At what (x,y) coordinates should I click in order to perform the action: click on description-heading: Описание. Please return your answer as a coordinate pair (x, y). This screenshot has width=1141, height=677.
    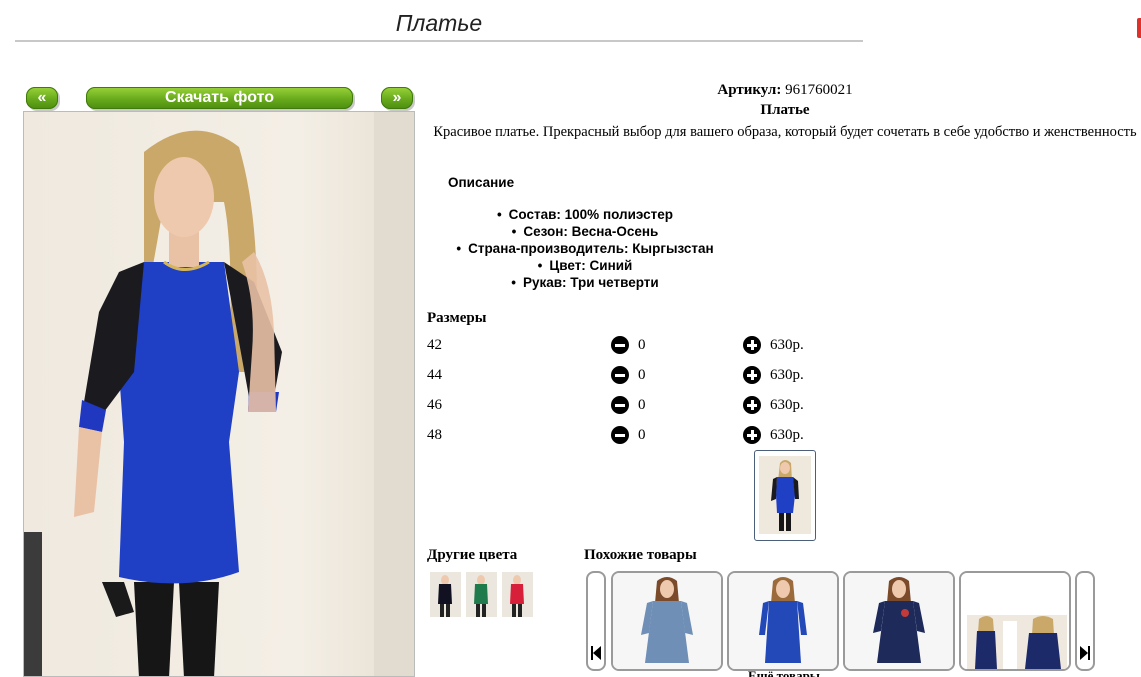
    Looking at the image, I should click on (481, 182).